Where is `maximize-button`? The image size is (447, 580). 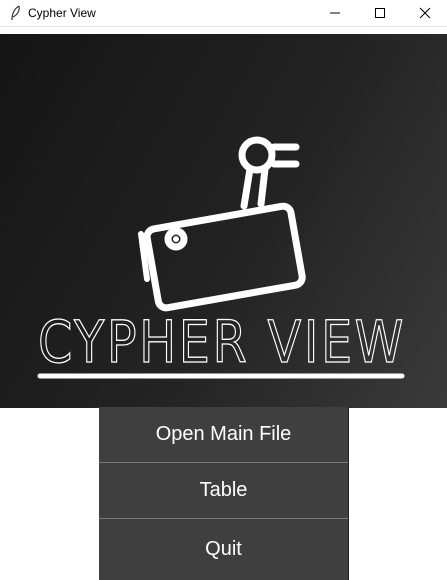
maximize-button is located at coordinates (380, 13).